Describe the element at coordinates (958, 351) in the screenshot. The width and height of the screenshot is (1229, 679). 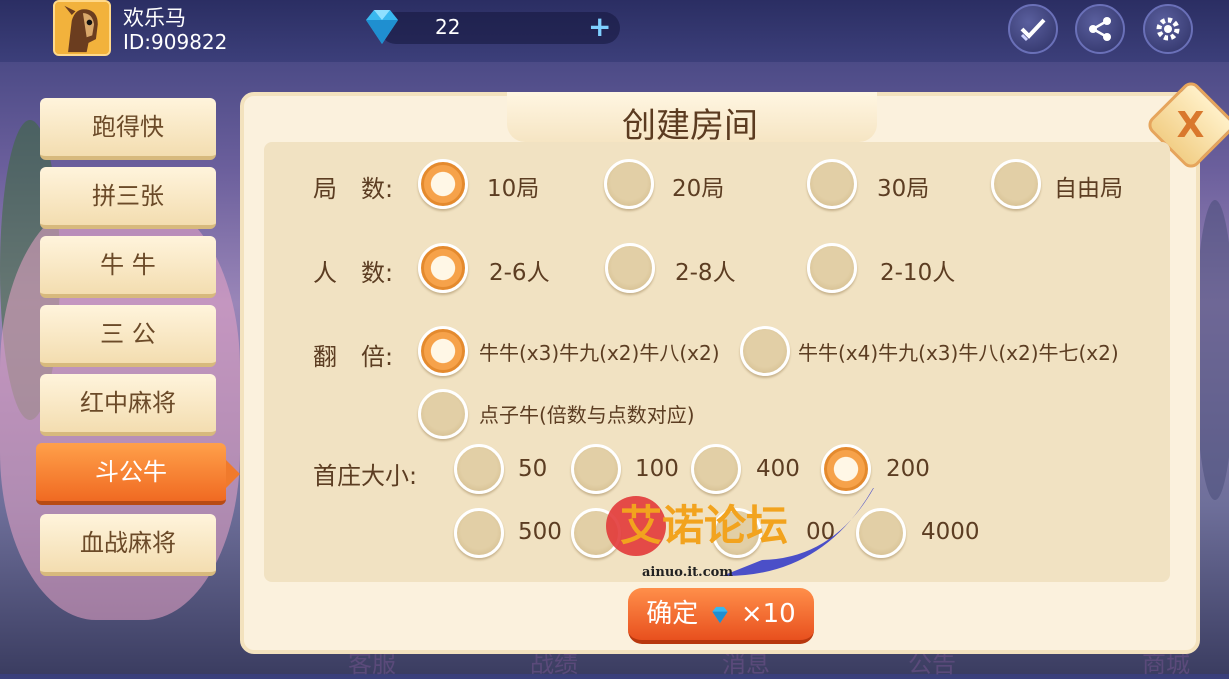
I see `multiplier-option-2: 牛牛(x4)牛九(x3)牛八(x2)牛七(x2)` at that location.